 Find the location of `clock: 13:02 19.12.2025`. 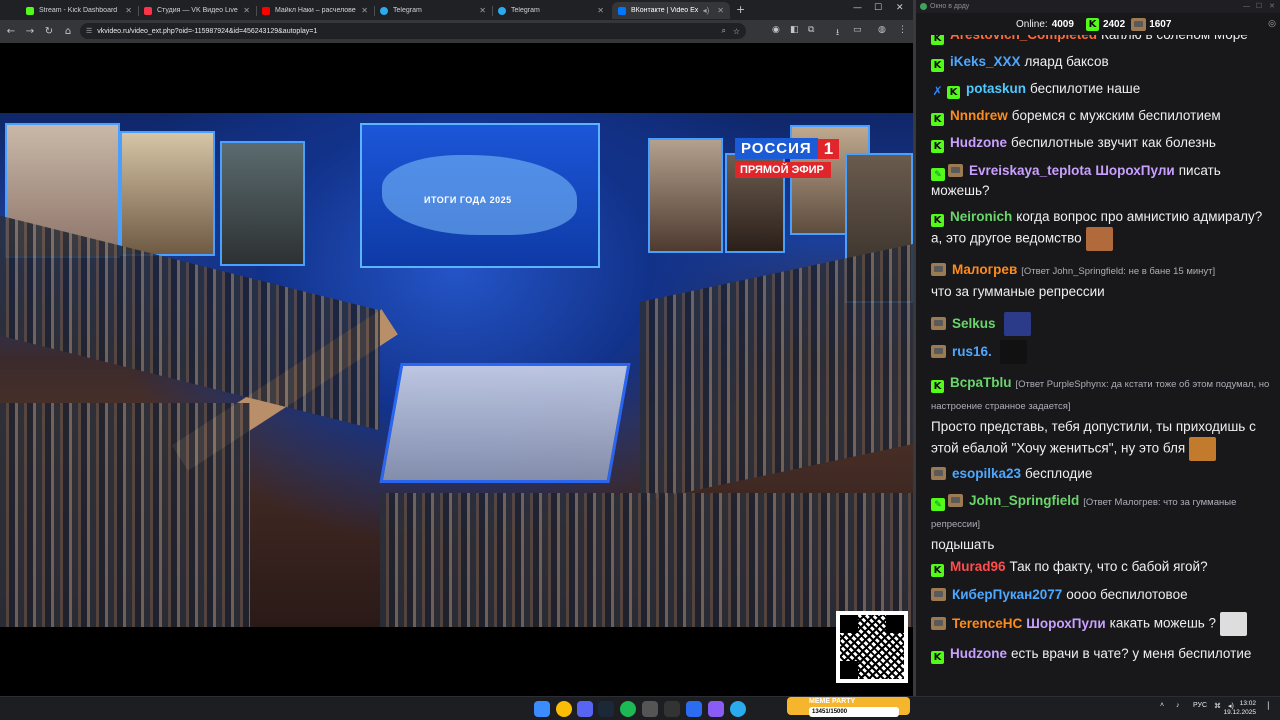

clock: 13:02 19.12.2025 is located at coordinates (1239, 708).